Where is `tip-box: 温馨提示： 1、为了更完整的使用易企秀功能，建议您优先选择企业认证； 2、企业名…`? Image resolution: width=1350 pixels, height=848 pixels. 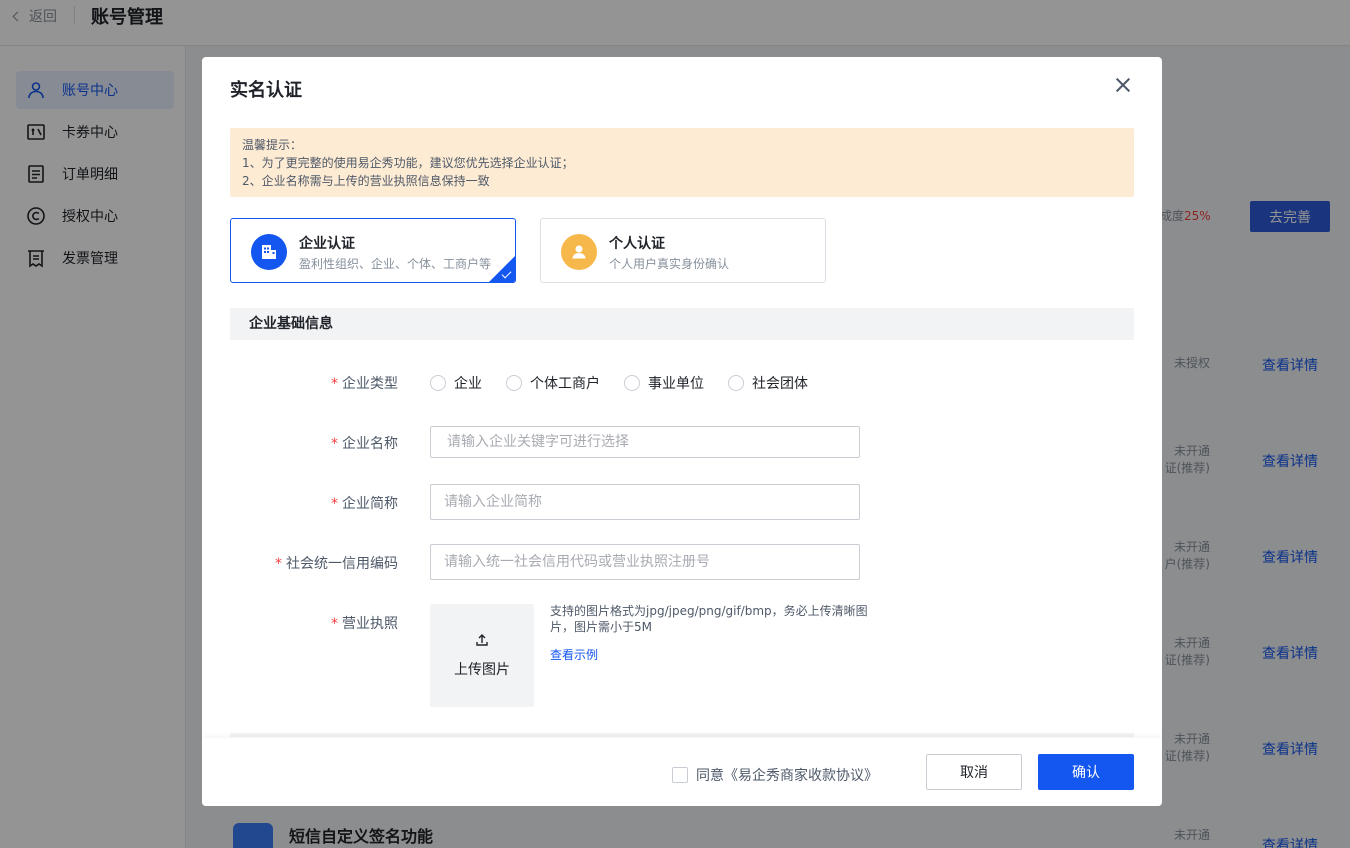 tip-box: 温馨提示： 1、为了更完整的使用易企秀功能，建议您优先选择企业认证； 2、企业名… is located at coordinates (682, 162).